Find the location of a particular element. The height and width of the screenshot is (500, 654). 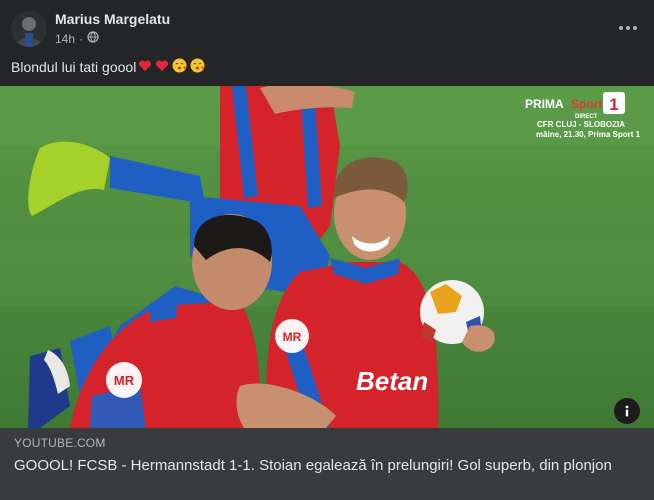

jersey-sponsor-text: Betan is located at coordinates (392, 381).